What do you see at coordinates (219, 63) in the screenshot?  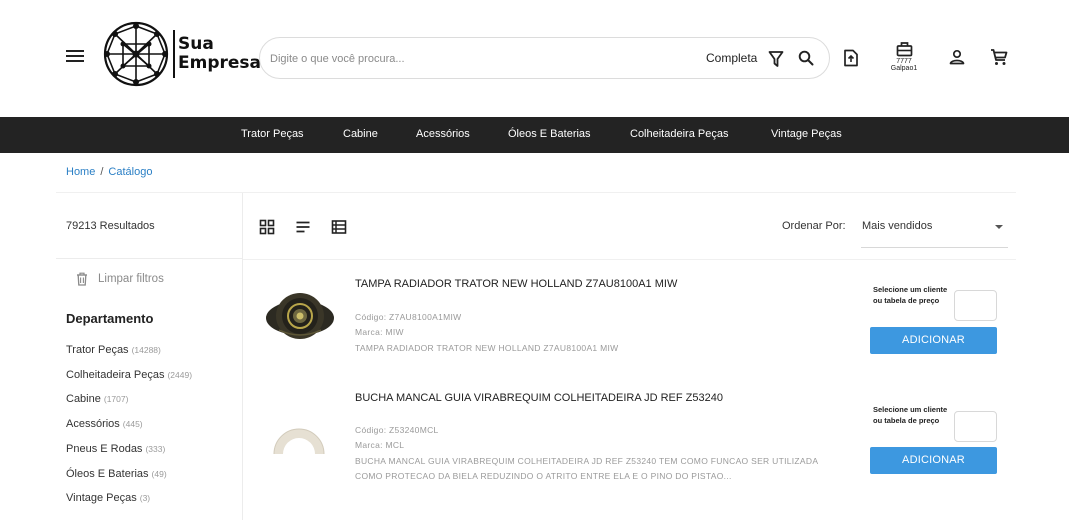 I see `brand-line-2: Empresa` at bounding box center [219, 63].